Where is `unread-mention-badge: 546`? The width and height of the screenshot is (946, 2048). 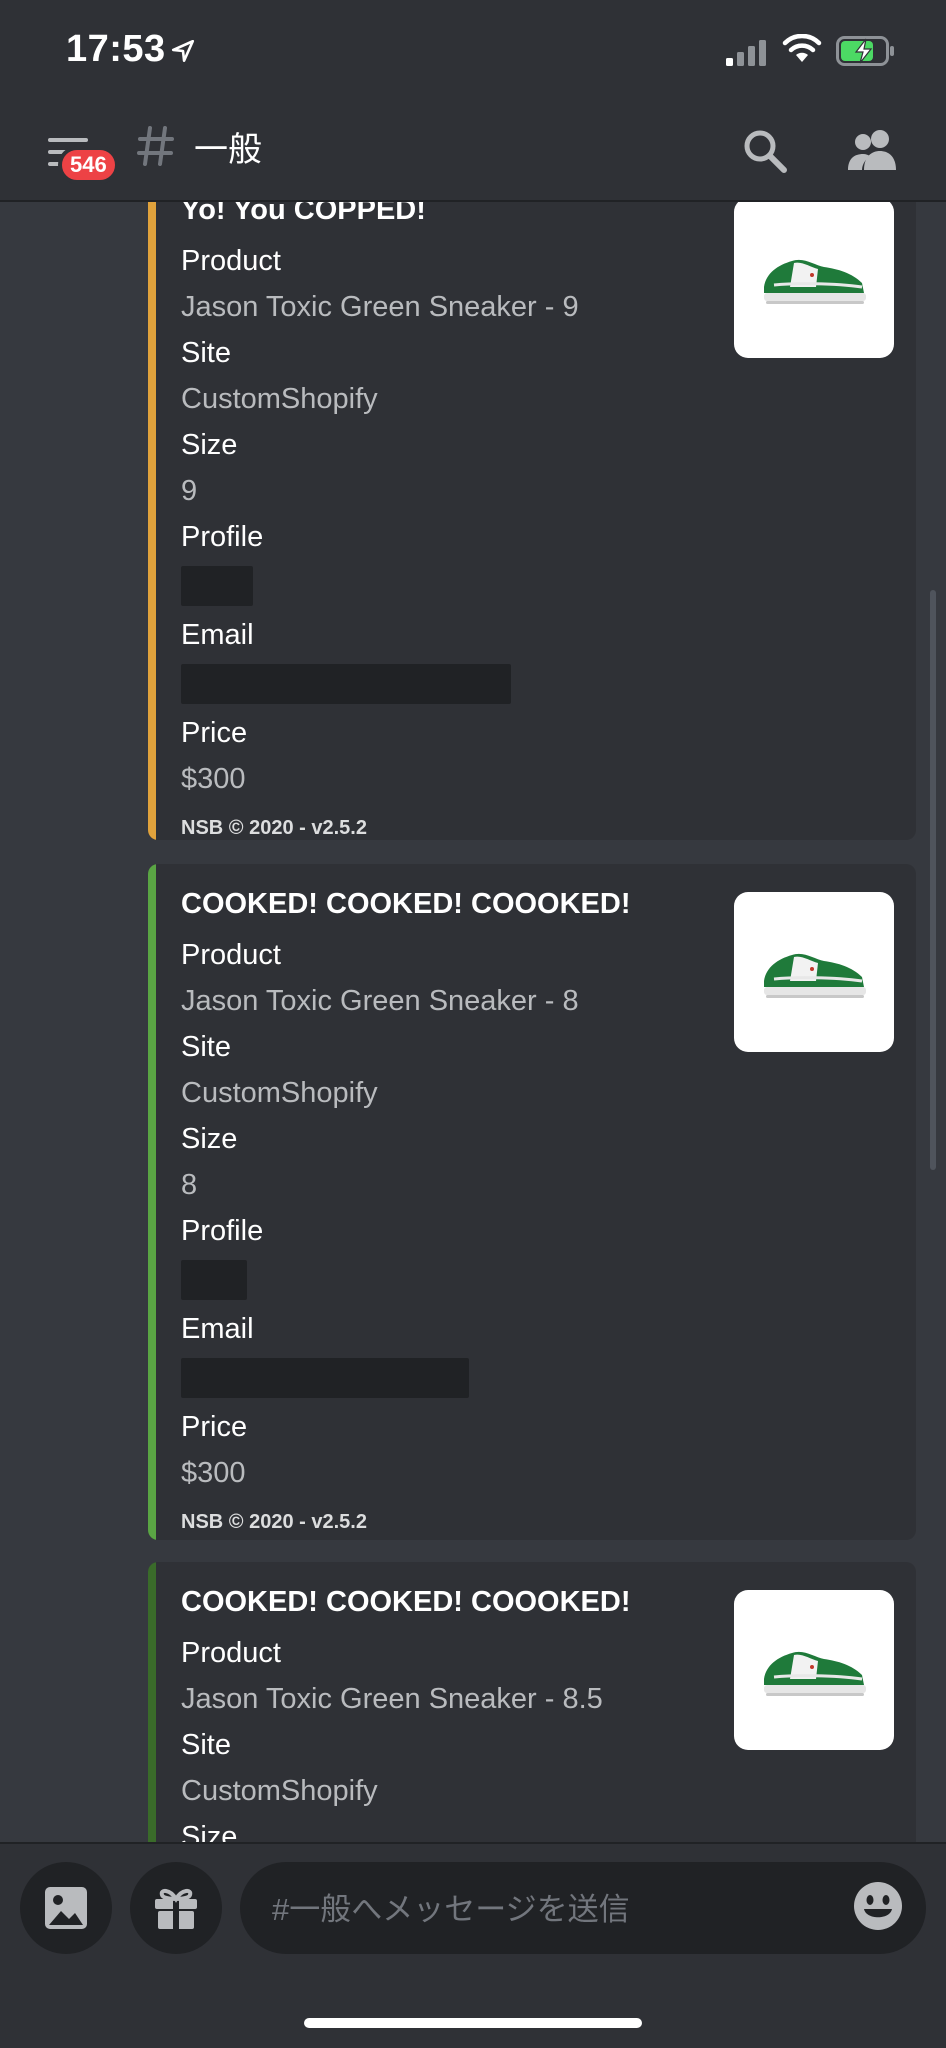 unread-mention-badge: 546 is located at coordinates (88, 165).